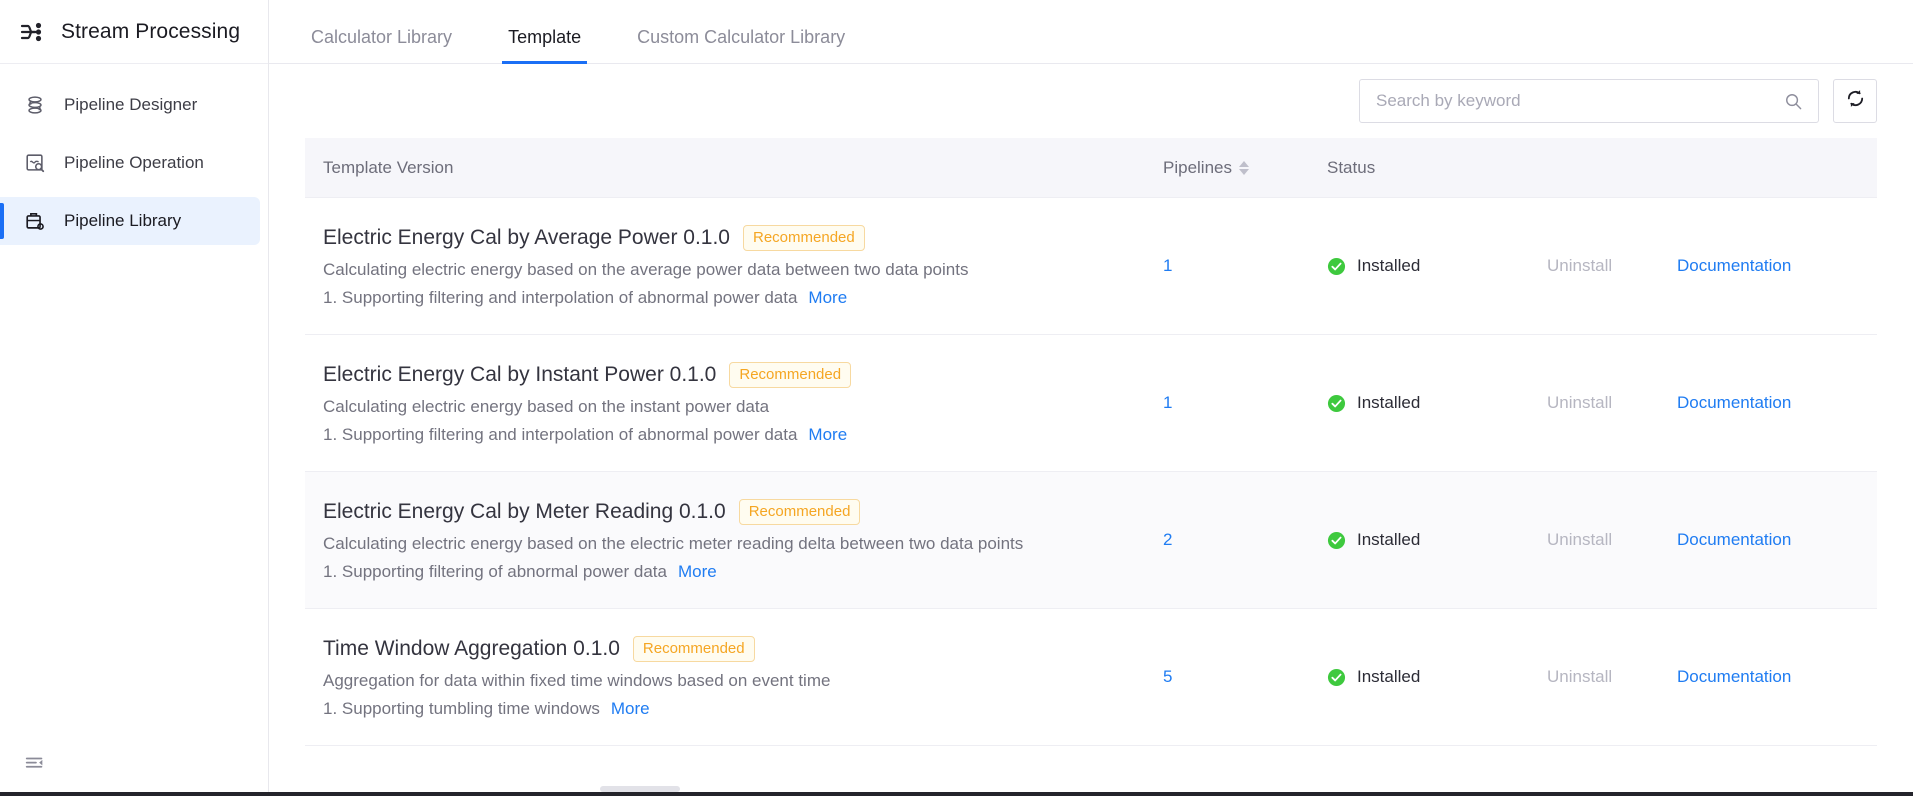 This screenshot has width=1913, height=796. What do you see at coordinates (741, 45) in the screenshot?
I see `tab-custom-calculator-library: Custom Calculator Library` at bounding box center [741, 45].